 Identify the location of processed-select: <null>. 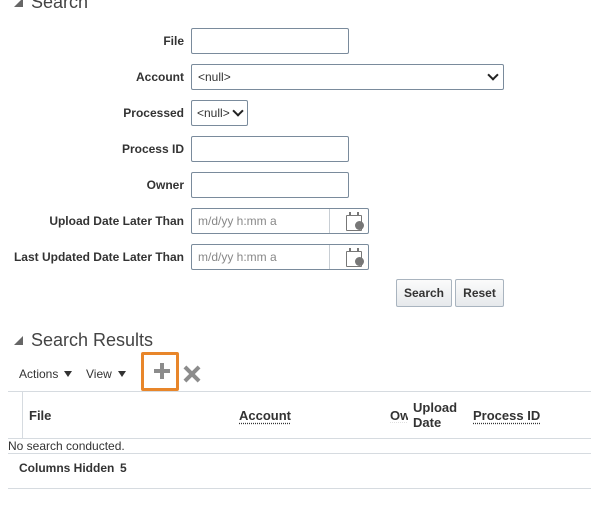
(219, 113).